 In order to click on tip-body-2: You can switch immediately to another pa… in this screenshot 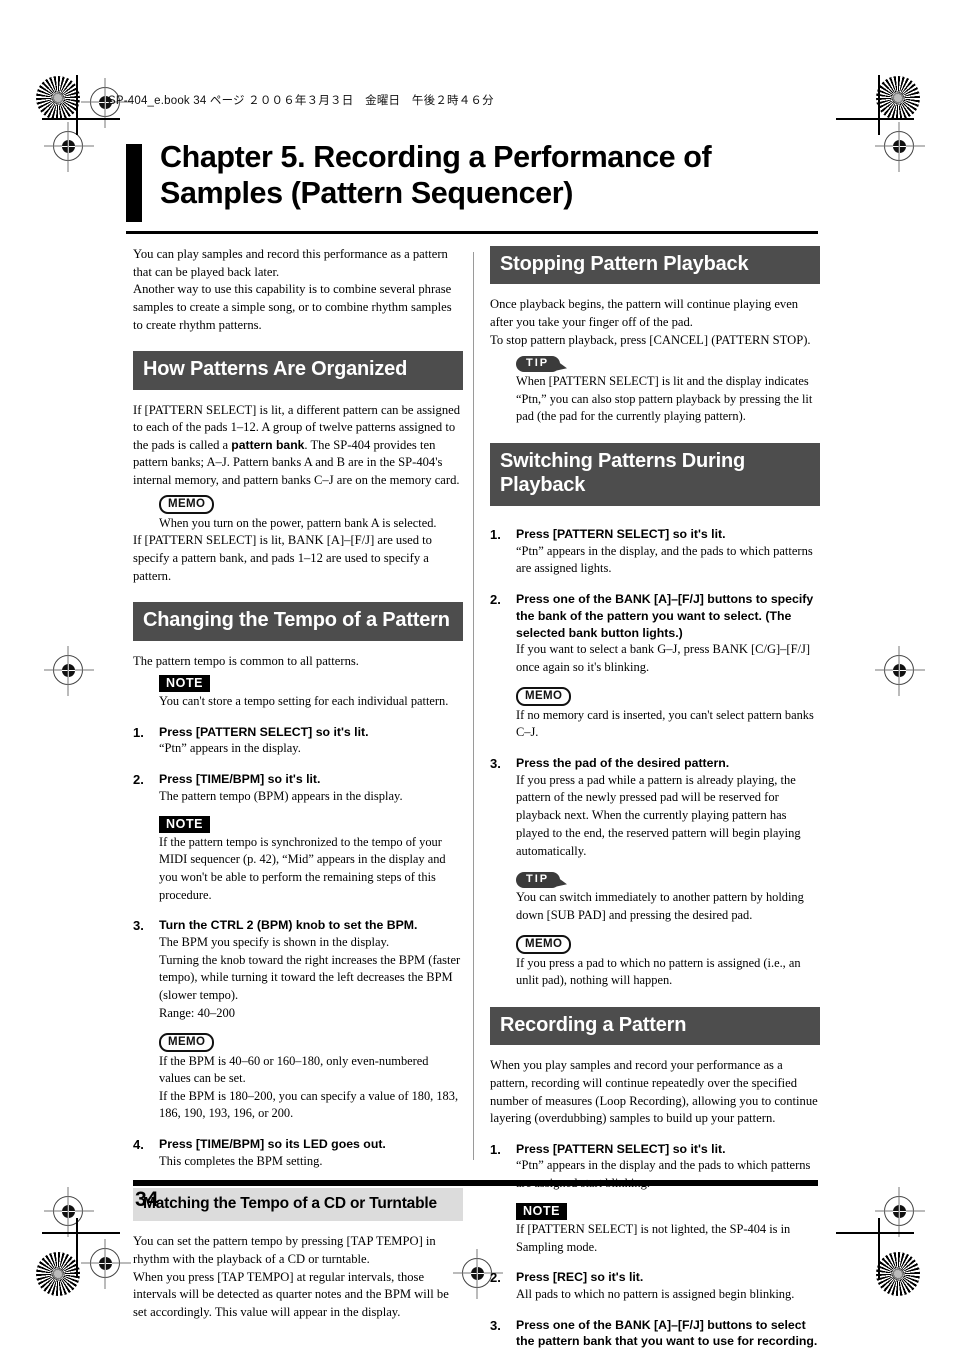, I will do `click(668, 906)`.